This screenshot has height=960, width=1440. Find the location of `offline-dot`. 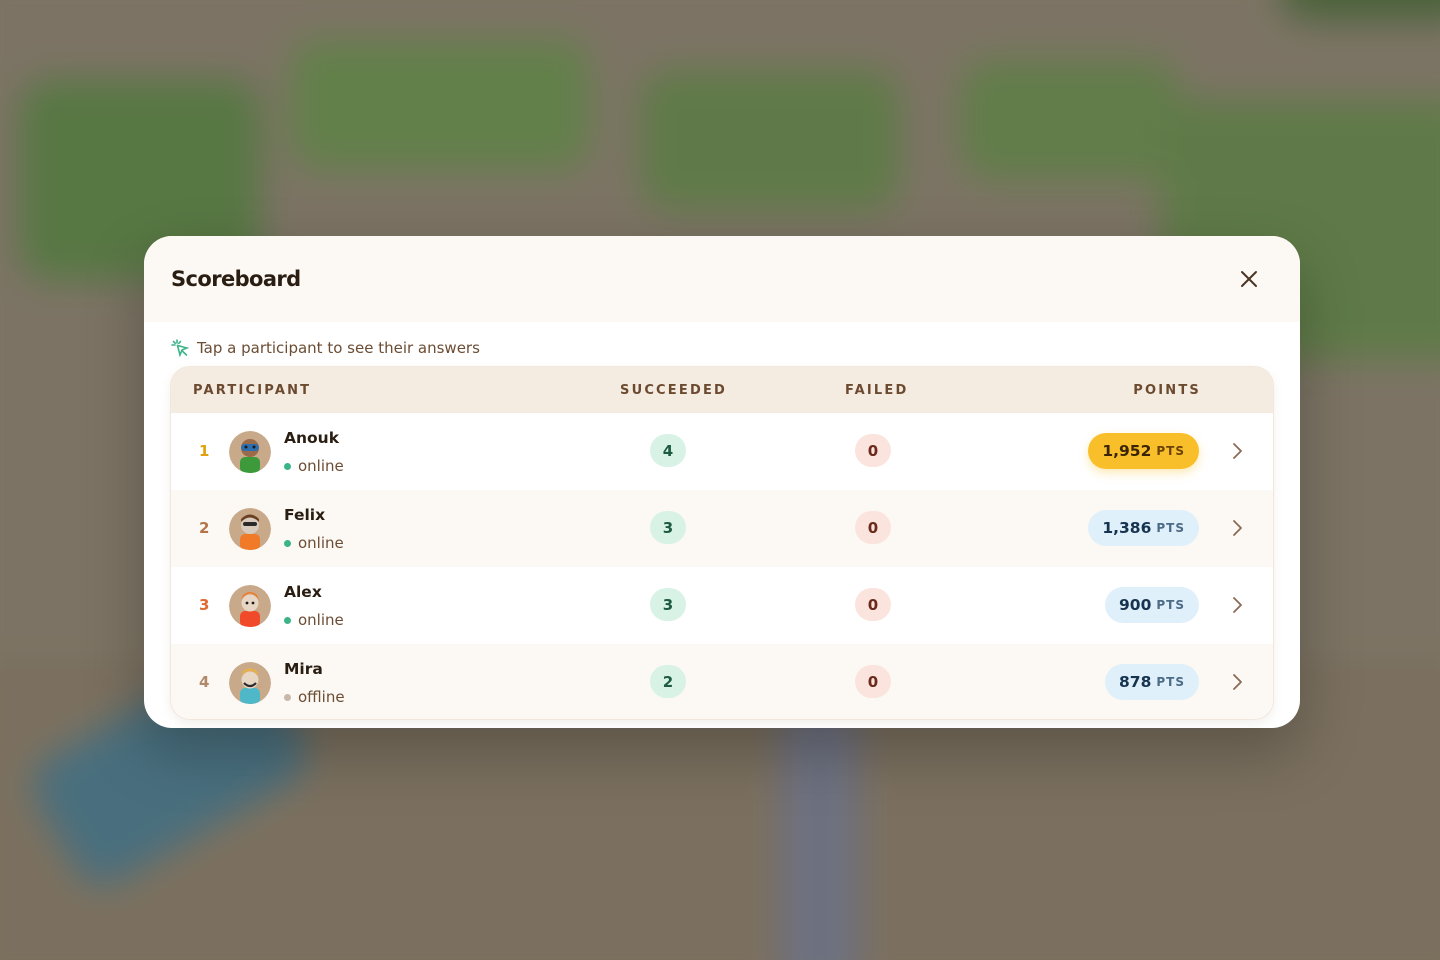

offline-dot is located at coordinates (287, 697).